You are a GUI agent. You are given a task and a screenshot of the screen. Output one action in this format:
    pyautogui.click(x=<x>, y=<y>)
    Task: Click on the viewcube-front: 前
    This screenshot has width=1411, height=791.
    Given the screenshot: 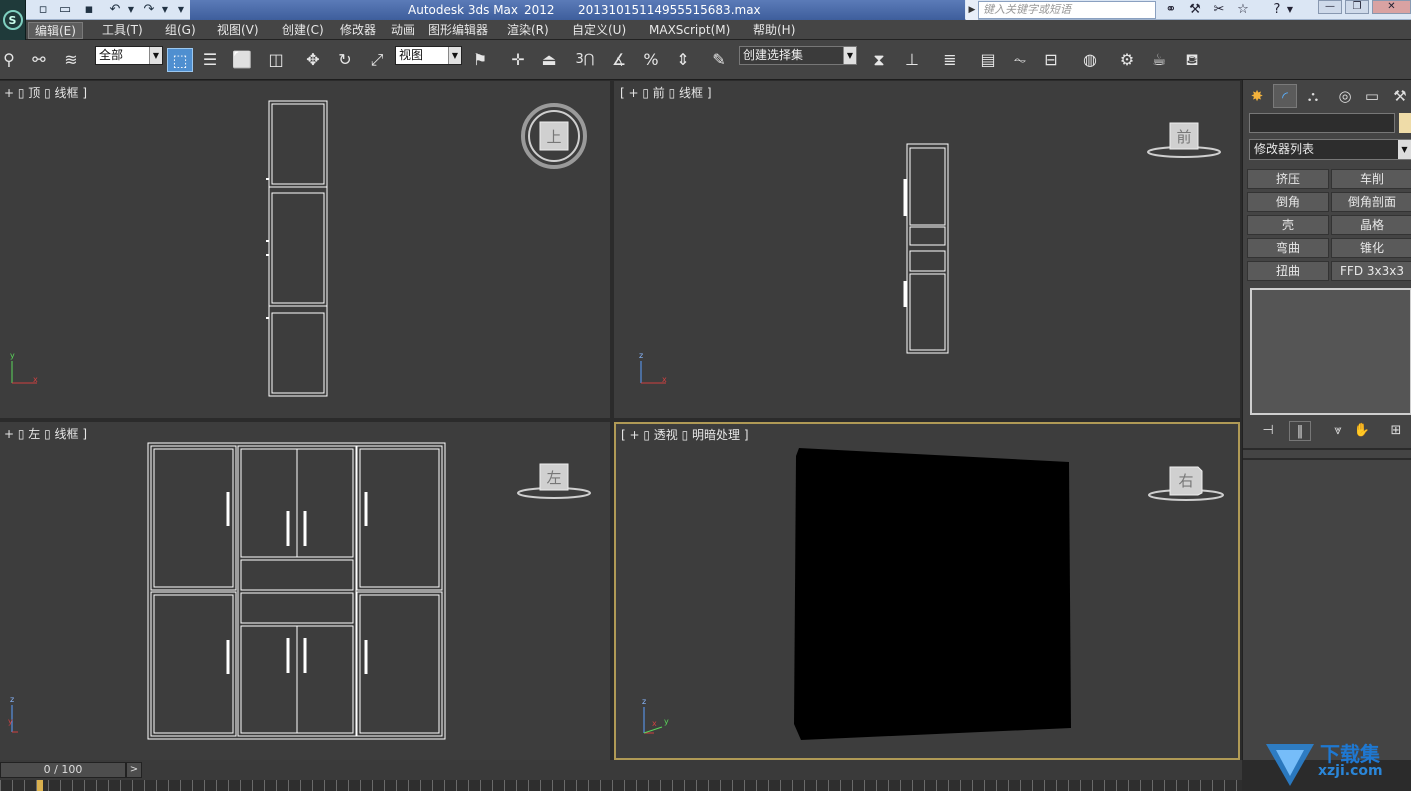 What is the action you would take?
    pyautogui.click(x=1184, y=139)
    